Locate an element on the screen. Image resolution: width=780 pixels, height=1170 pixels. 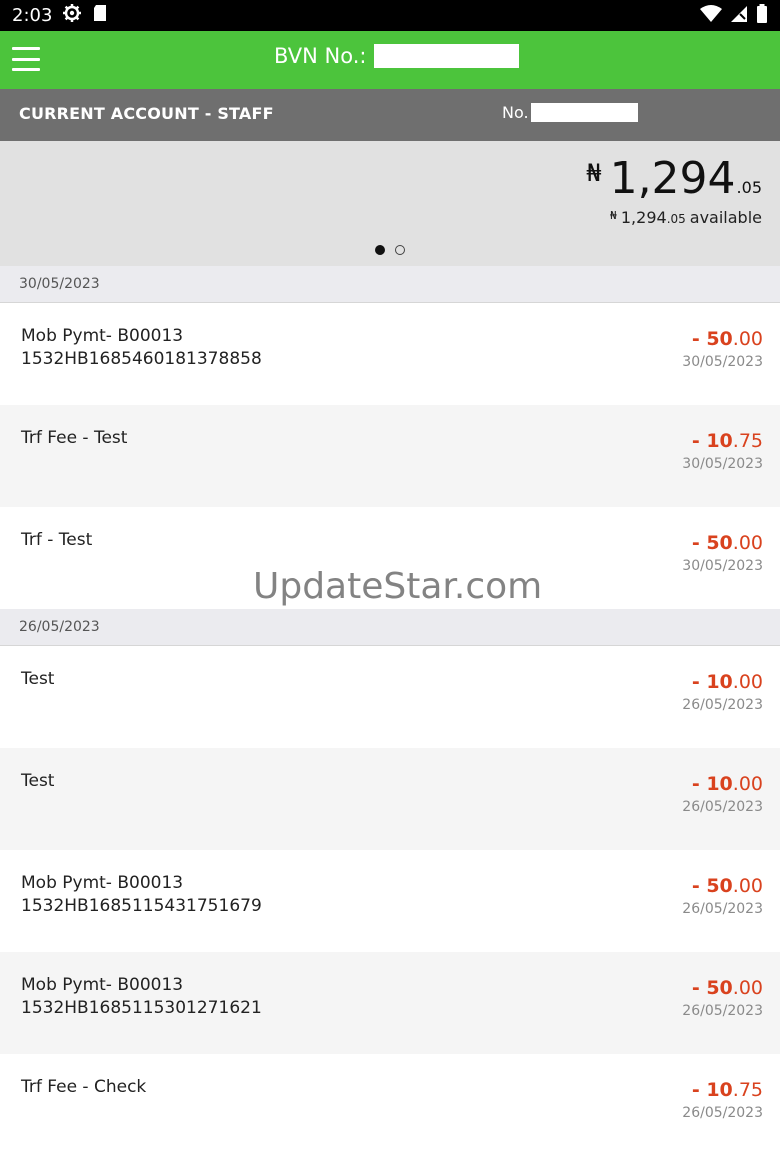
transaction-narration: Trf Fee - Check is located at coordinates (84, 1087).